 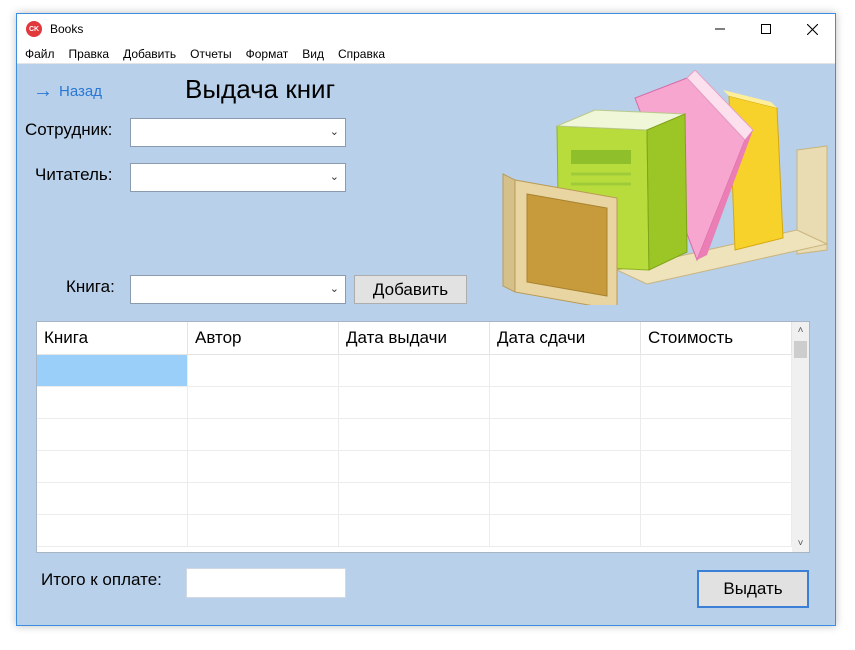 I want to click on back-link-label: Назад, so click(x=80, y=91).